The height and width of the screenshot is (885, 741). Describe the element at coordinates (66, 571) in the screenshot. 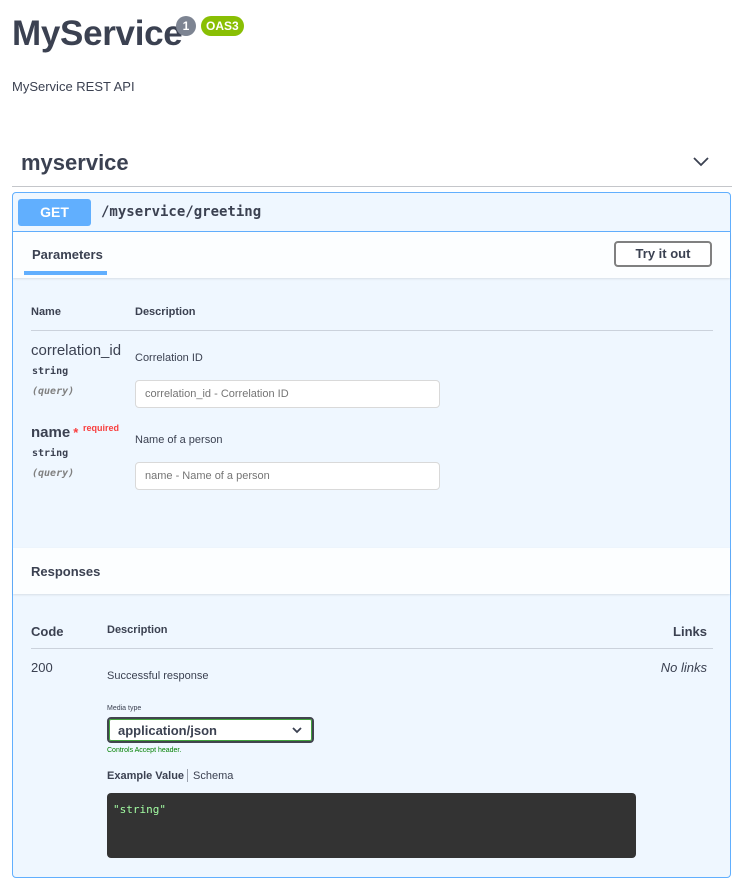

I see `responses-title: Responses` at that location.